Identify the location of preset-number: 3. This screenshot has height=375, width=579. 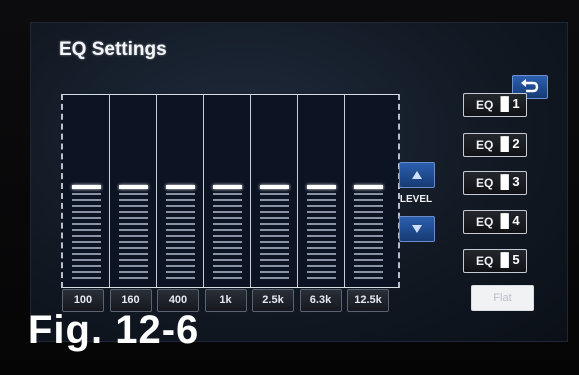
(515, 181).